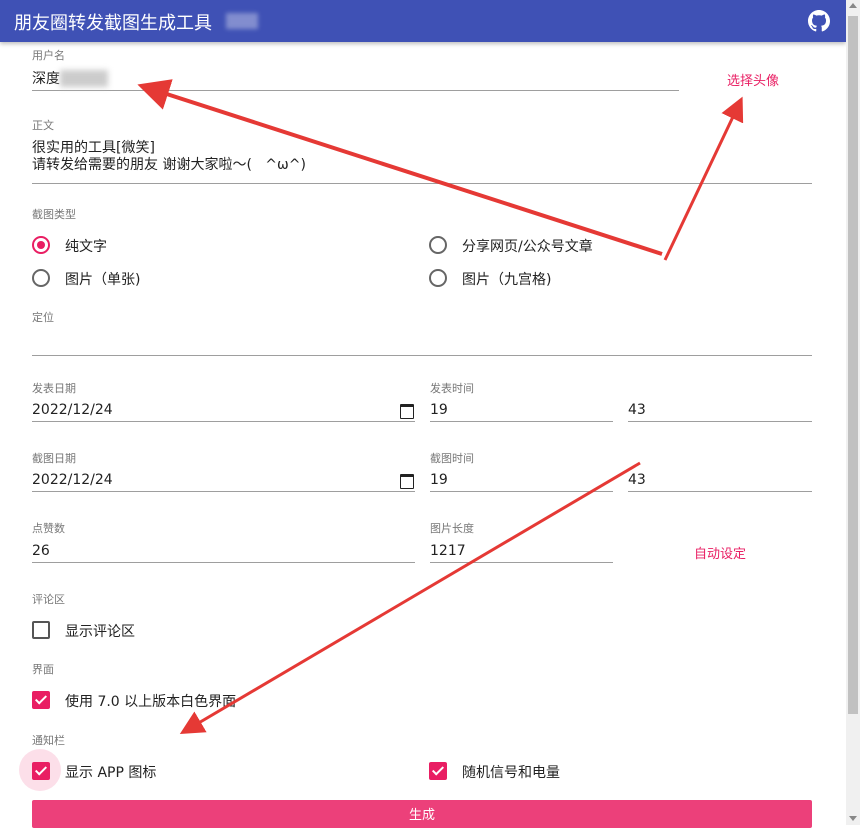 This screenshot has width=860, height=832. I want to click on post-date-label: 发表日期, so click(54, 388).